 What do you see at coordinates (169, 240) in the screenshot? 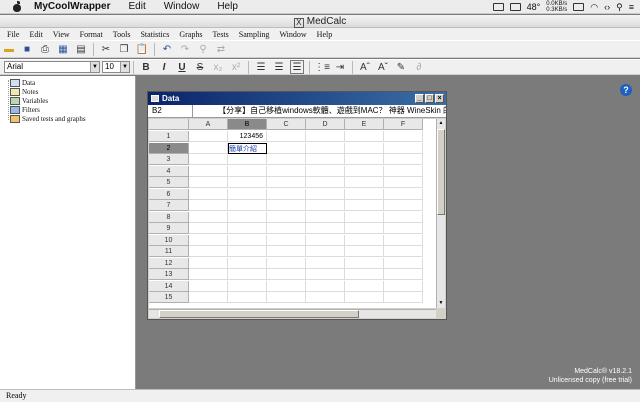
I see `row-header: 10` at bounding box center [169, 240].